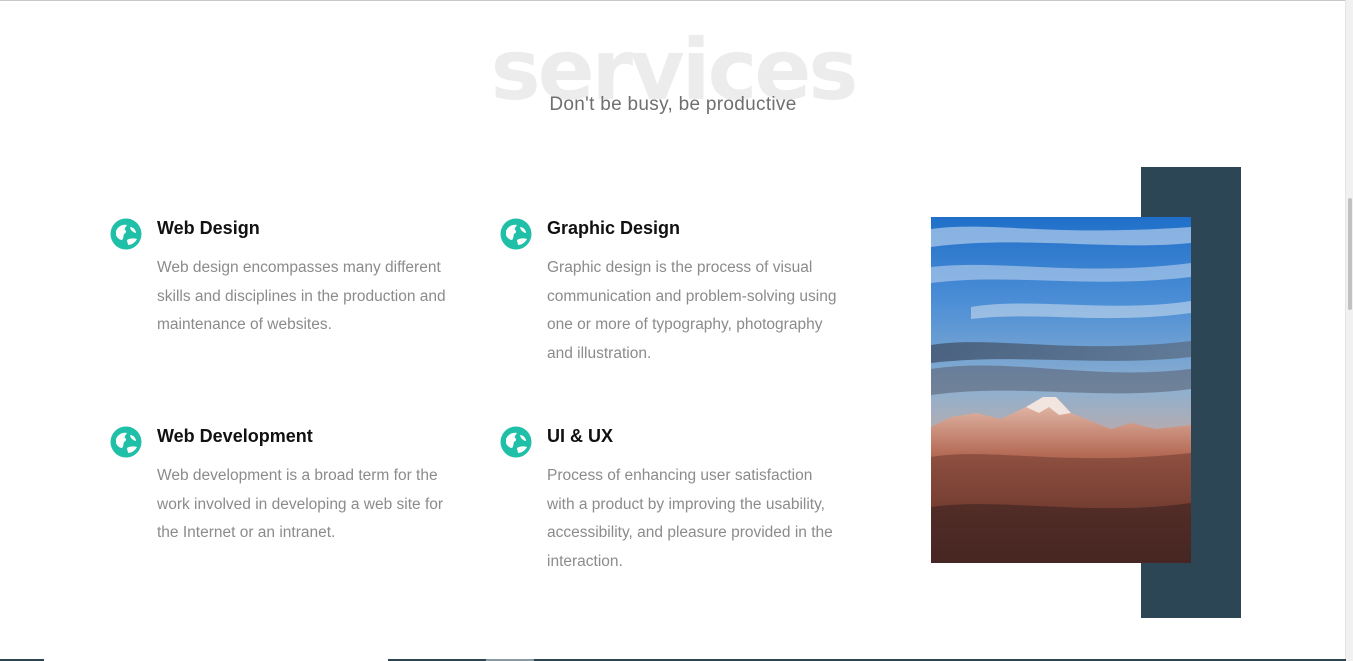 The width and height of the screenshot is (1353, 661). I want to click on vertical-scrollbar, so click(1349, 330).